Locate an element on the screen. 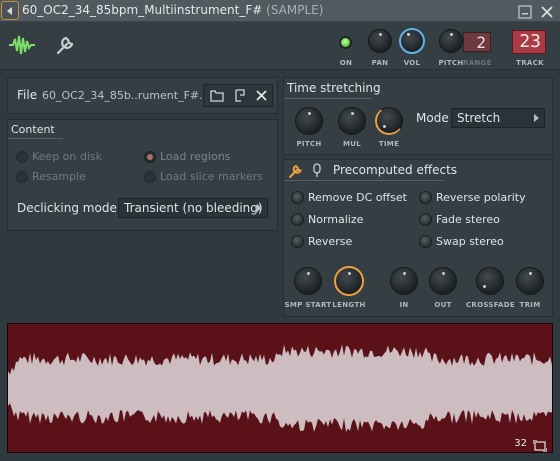 The width and height of the screenshot is (560, 461). channel-on-led is located at coordinates (345, 42).